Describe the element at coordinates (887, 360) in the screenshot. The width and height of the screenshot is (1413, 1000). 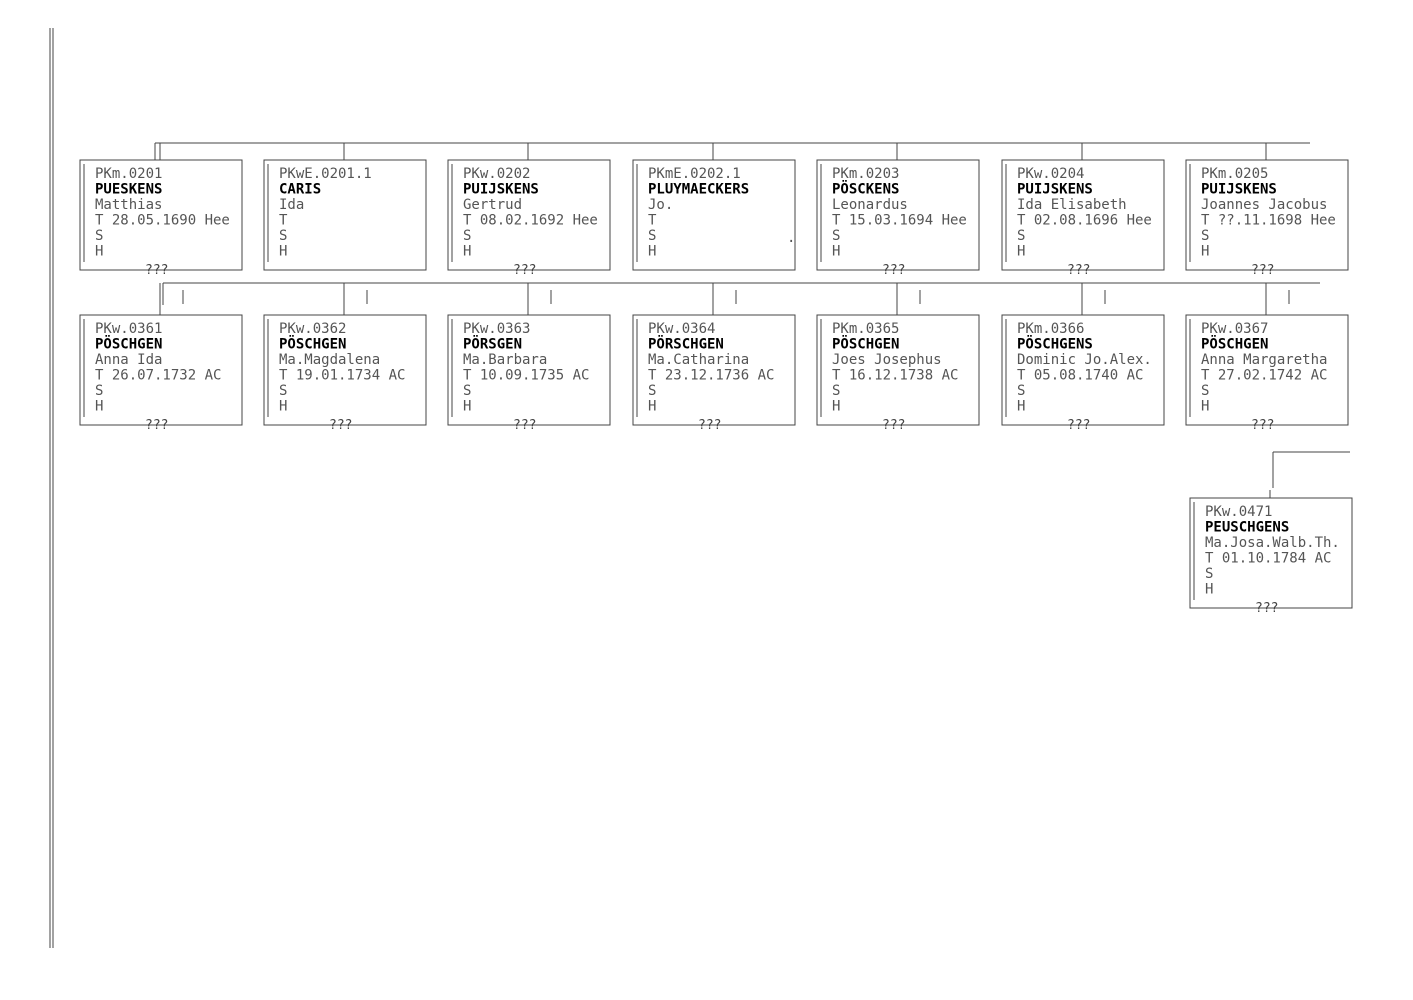
I see `person-given: Joes Josephus` at that location.